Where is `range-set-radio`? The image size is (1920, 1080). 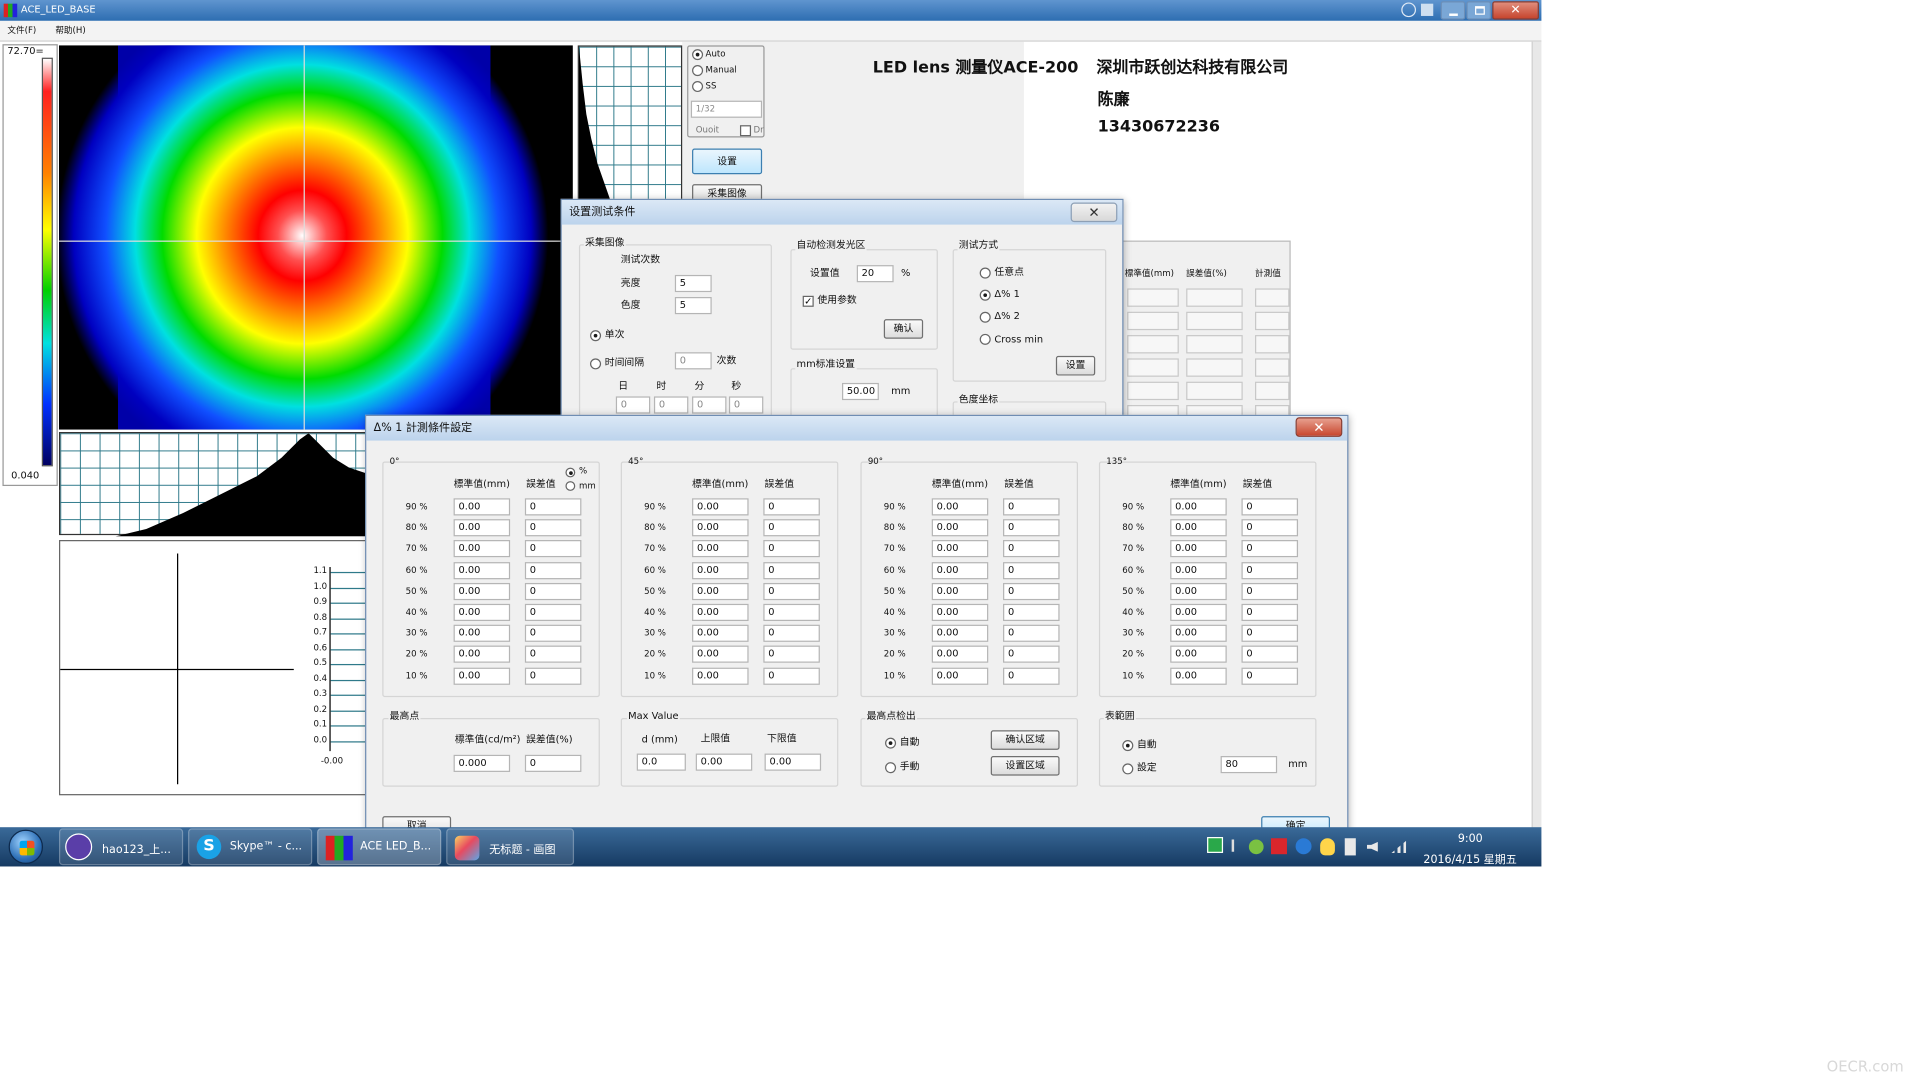 range-set-radio is located at coordinates (1128, 769).